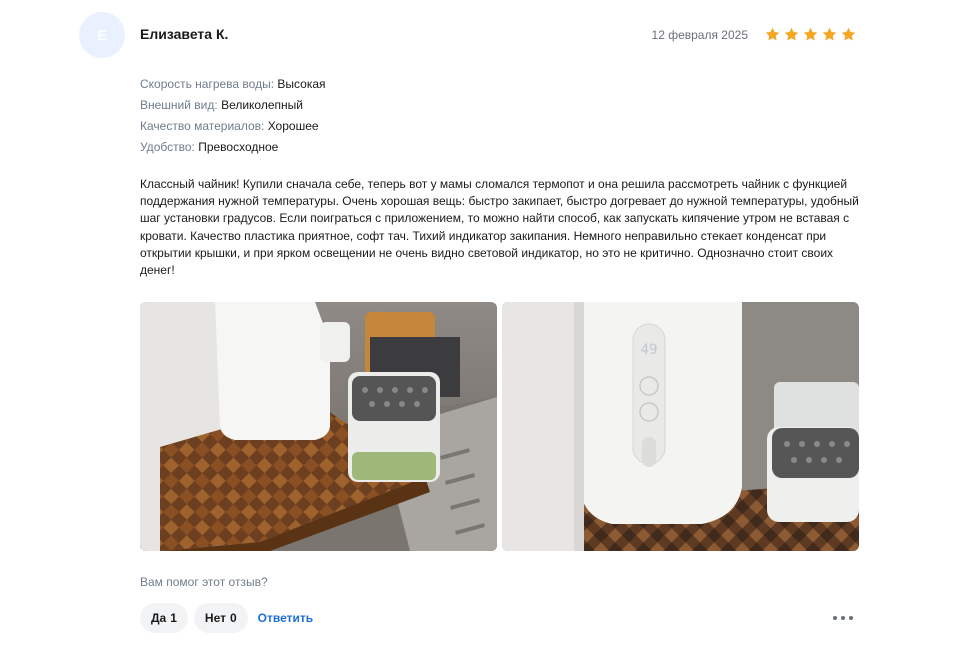  I want to click on reply-link: Ответить, so click(285, 618).